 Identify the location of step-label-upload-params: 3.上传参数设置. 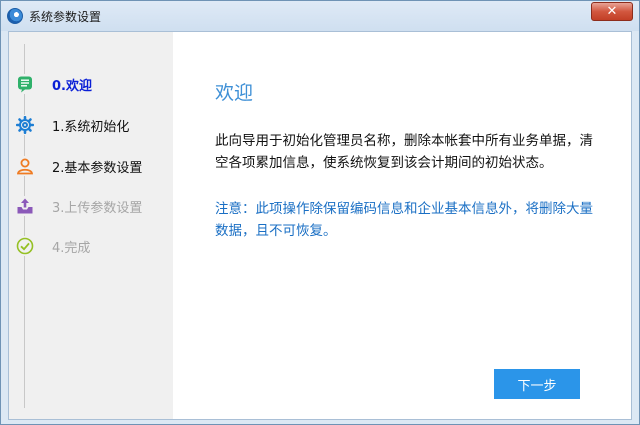
(97, 208).